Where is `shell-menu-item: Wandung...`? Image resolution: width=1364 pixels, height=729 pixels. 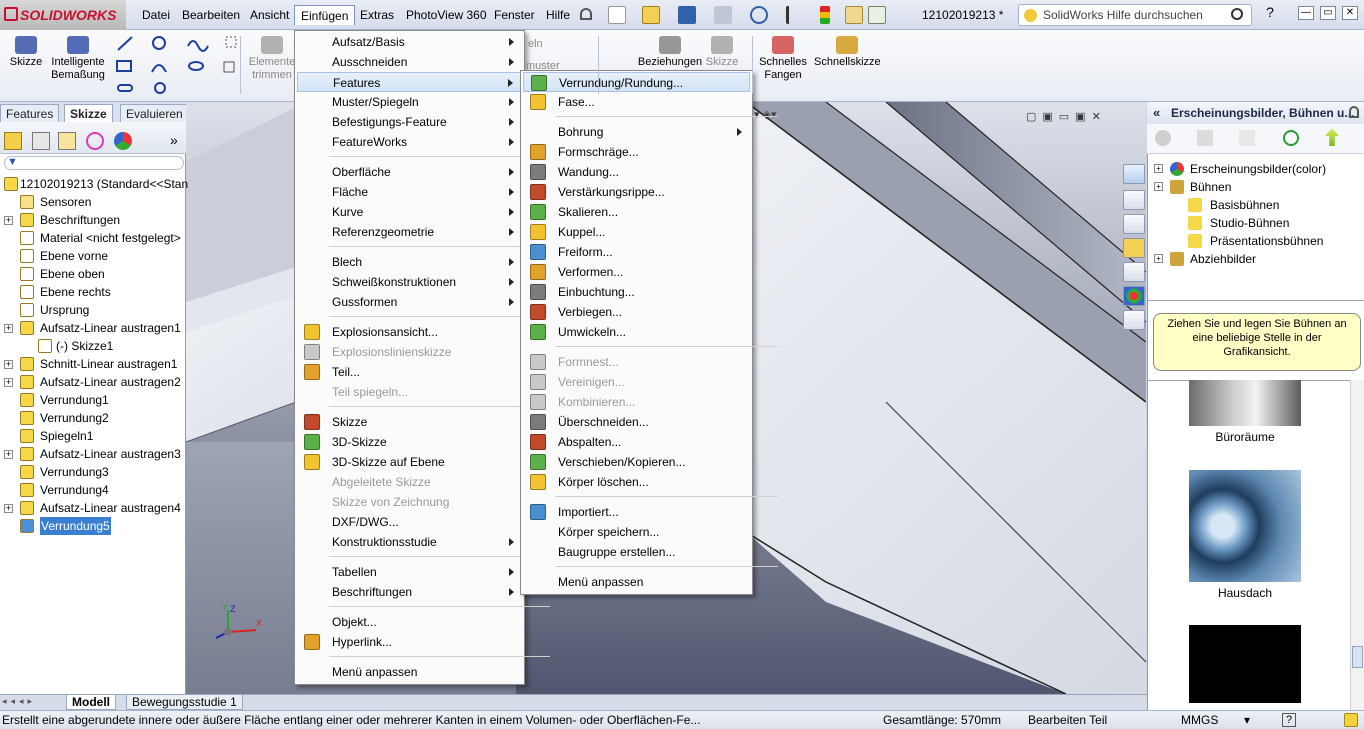 shell-menu-item: Wandung... is located at coordinates (636, 172).